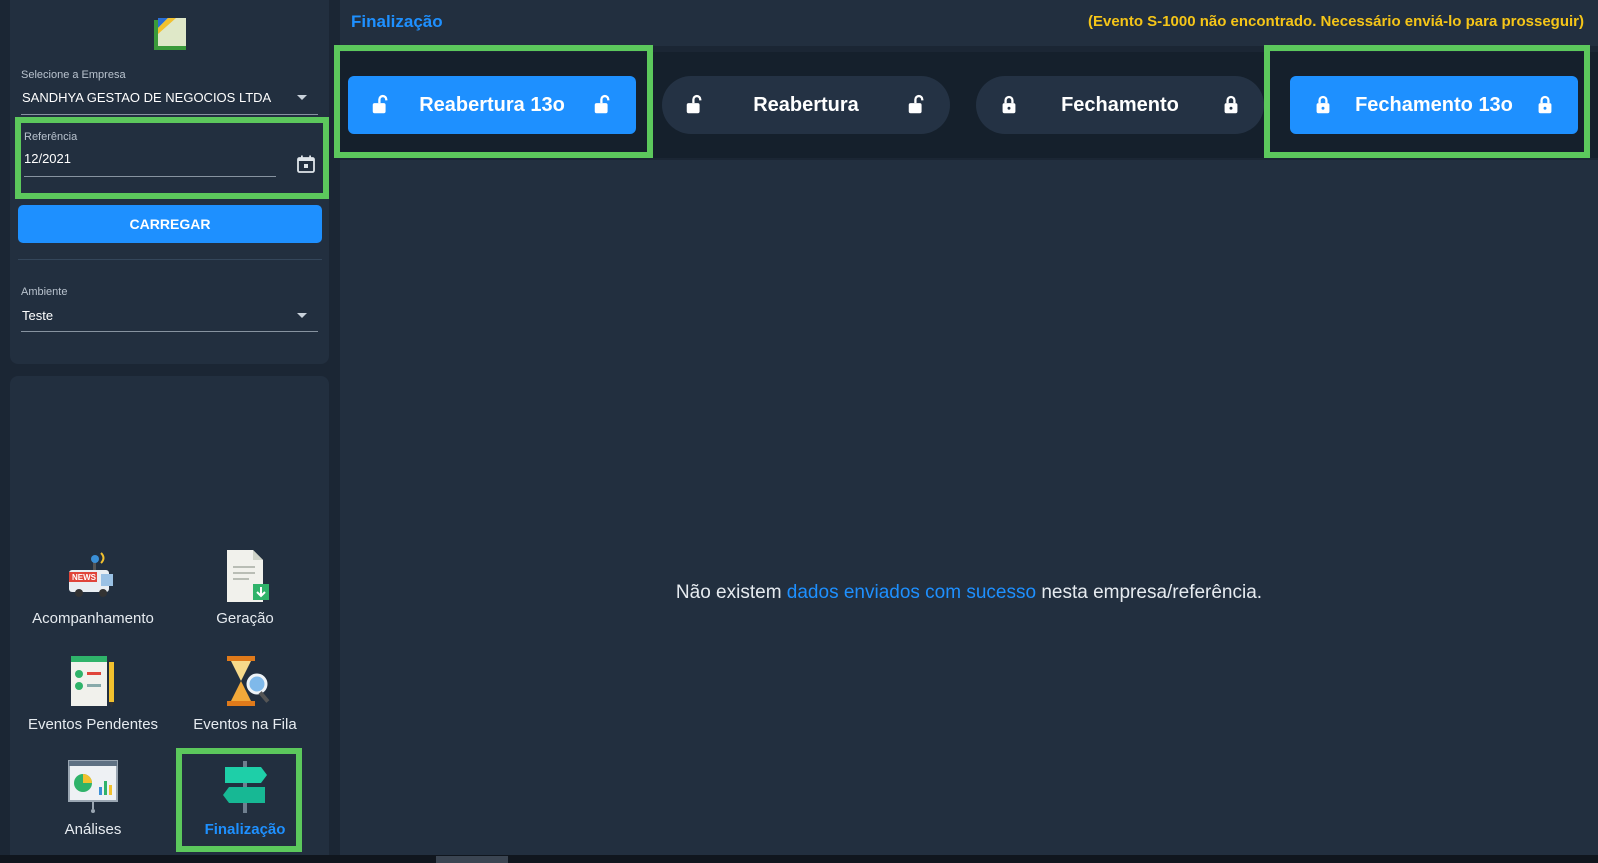 This screenshot has width=1598, height=863. I want to click on svg-text: NEWS, so click(84, 577).